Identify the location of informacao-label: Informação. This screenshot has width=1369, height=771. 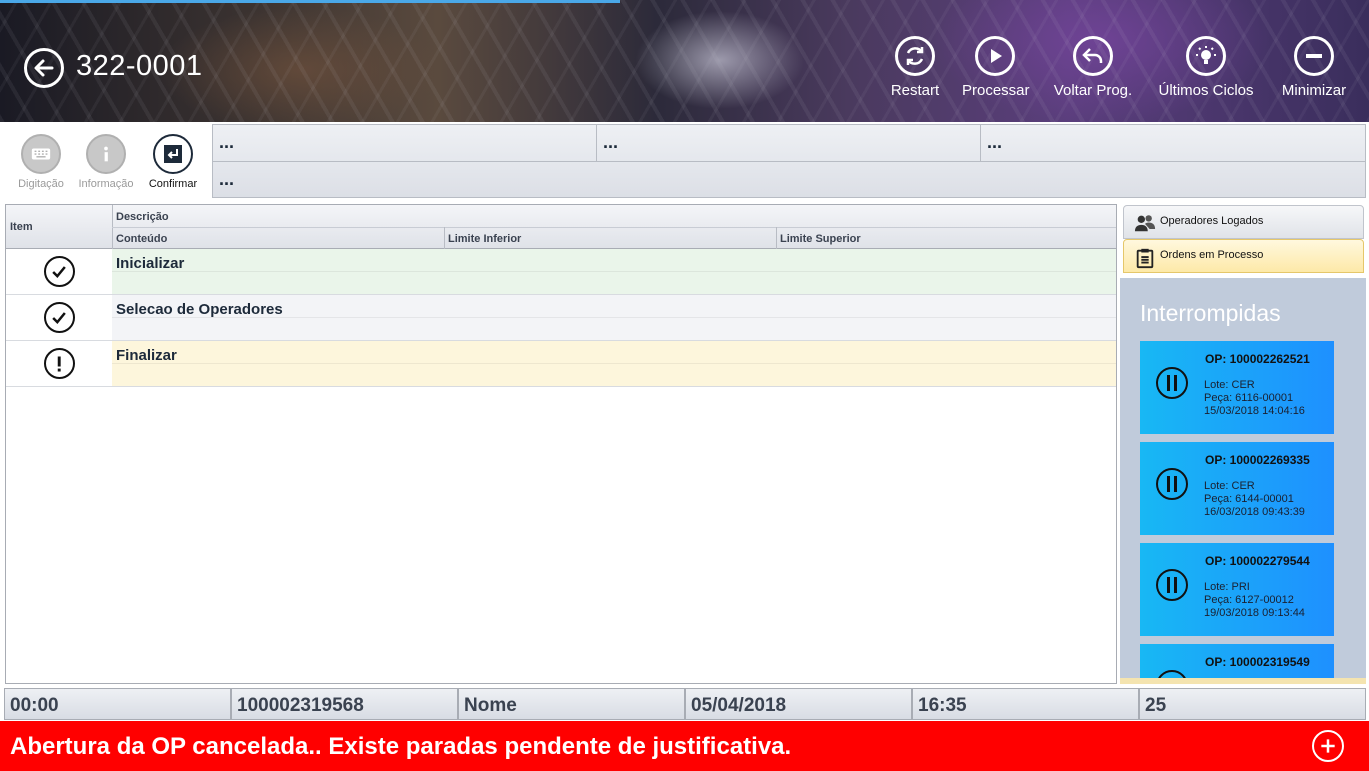
(106, 184).